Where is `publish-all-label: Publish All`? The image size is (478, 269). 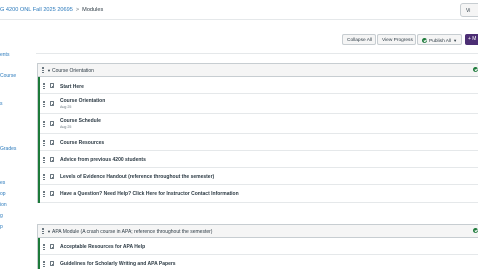 publish-all-label: Publish All is located at coordinates (440, 41).